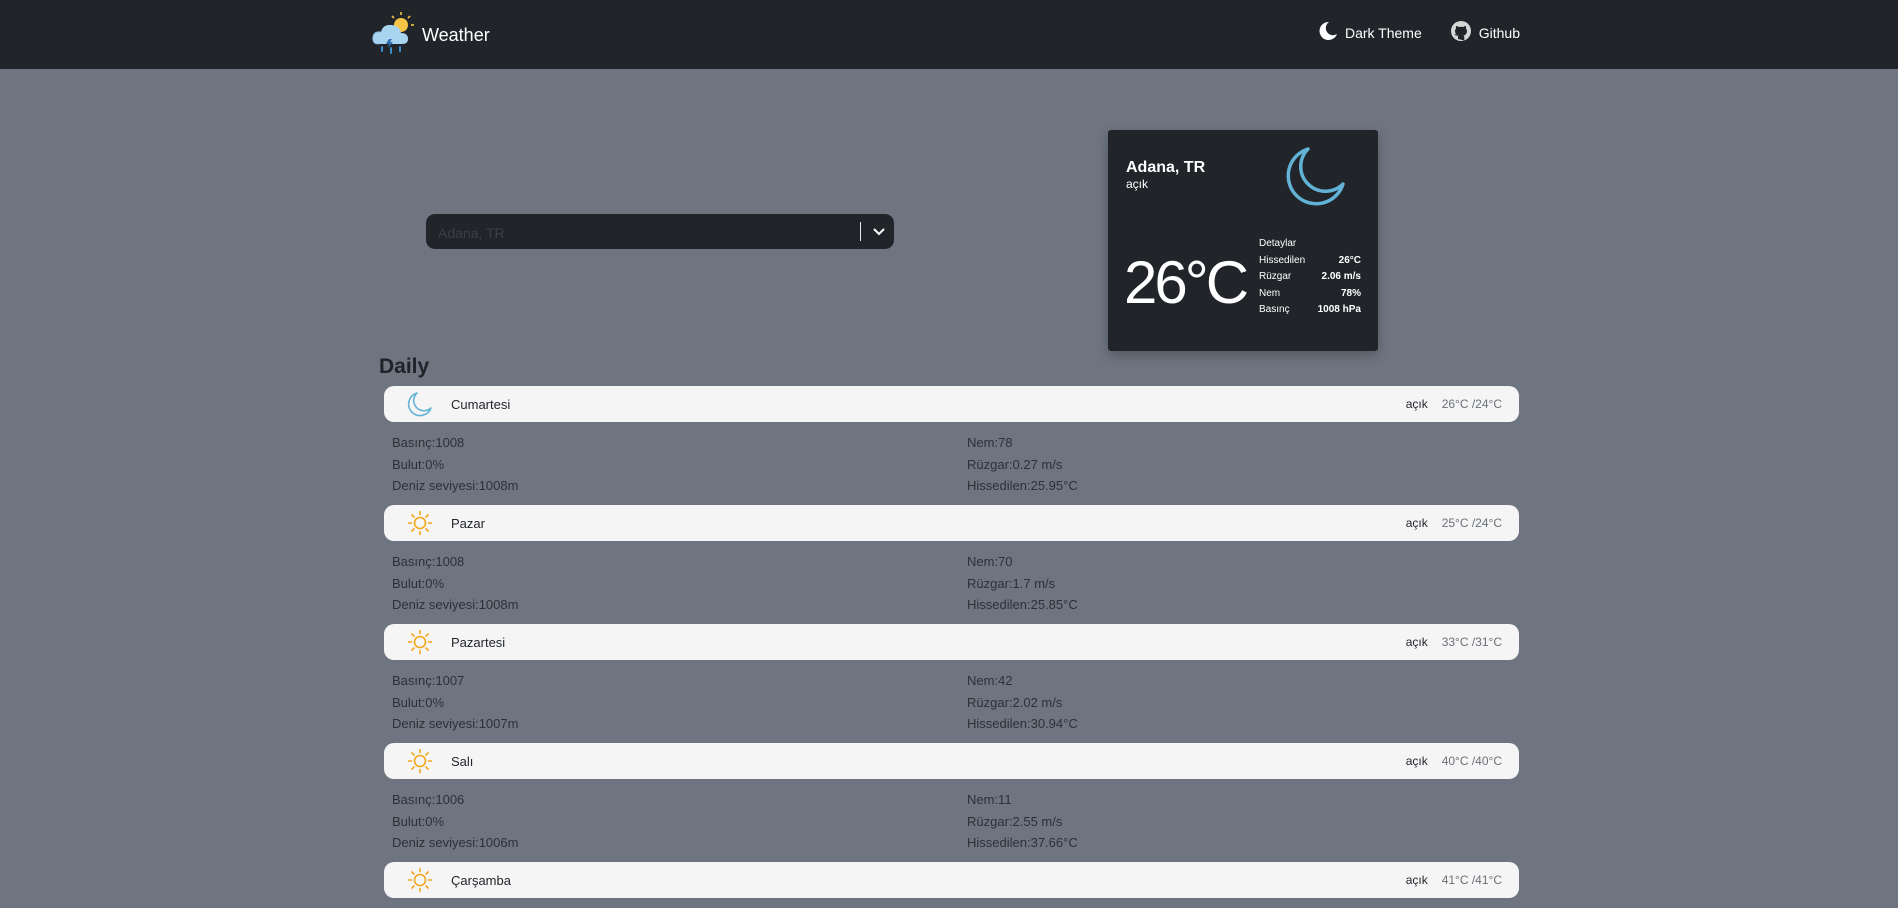 The width and height of the screenshot is (1898, 908). I want to click on navbar: Weather Dark Theme Github, so click(949, 34).